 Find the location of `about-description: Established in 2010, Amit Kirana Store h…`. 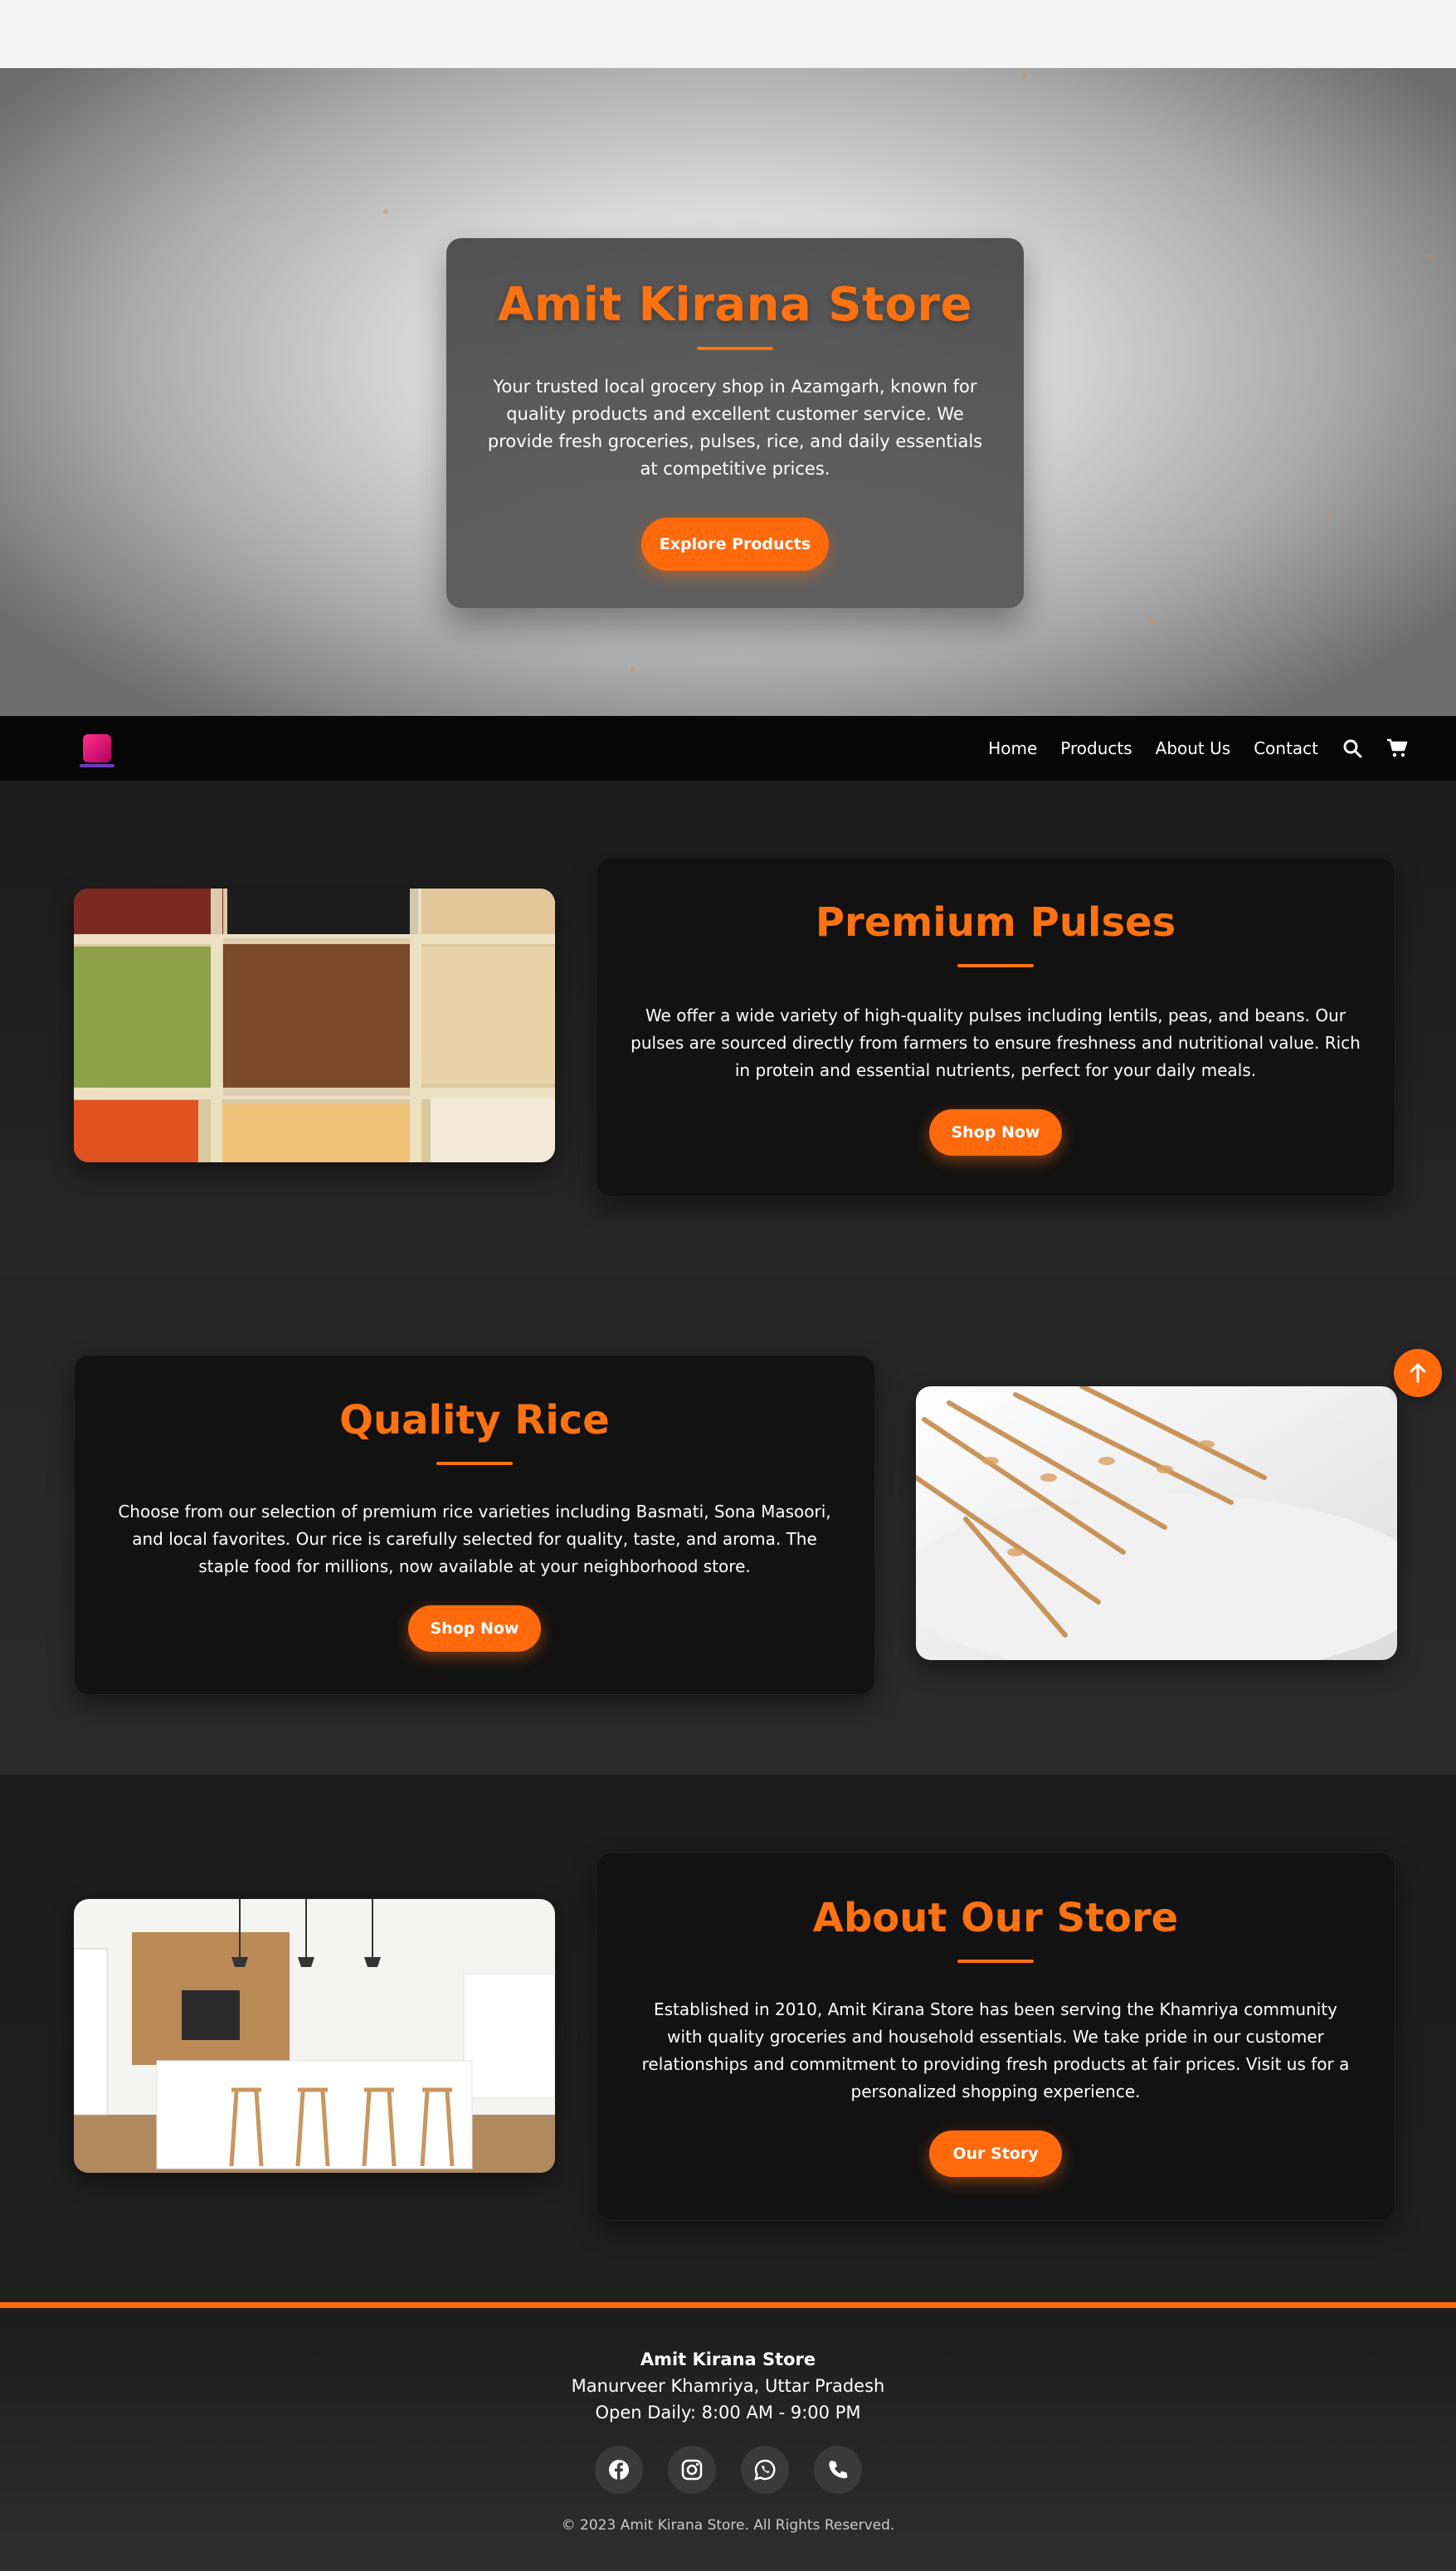

about-description: Established in 2010, Amit Kirana Store h… is located at coordinates (995, 2050).